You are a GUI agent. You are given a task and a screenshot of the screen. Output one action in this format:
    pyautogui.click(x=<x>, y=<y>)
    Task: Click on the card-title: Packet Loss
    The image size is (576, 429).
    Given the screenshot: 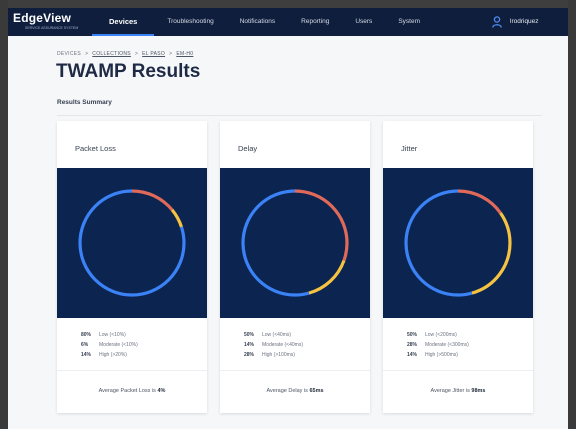 What is the action you would take?
    pyautogui.click(x=95, y=148)
    